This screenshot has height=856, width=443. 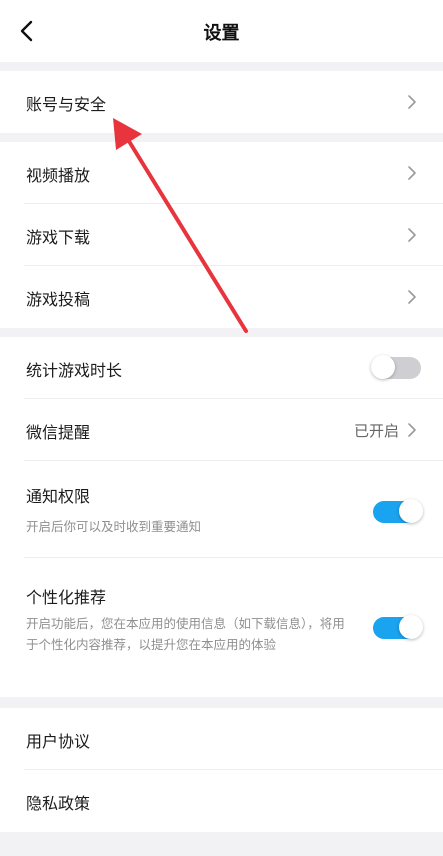 What do you see at coordinates (58, 237) in the screenshot?
I see `game-download-label: 游戏下载` at bounding box center [58, 237].